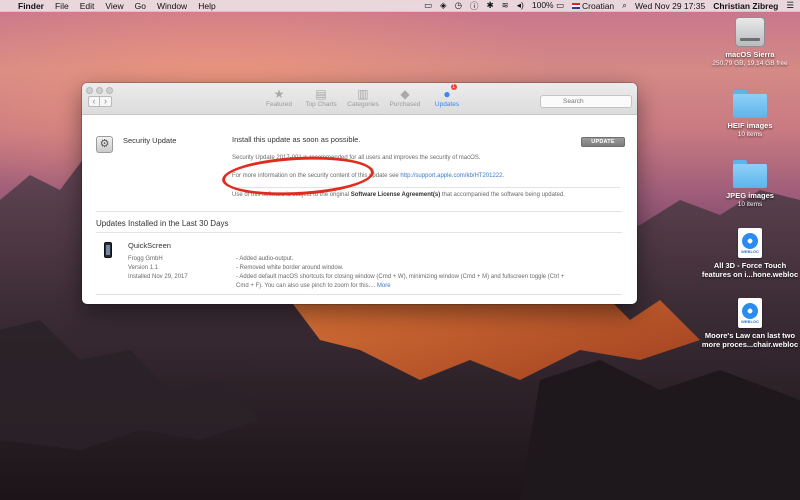 Image resolution: width=800 pixels, height=500 pixels. I want to click on update-name: Security Update, so click(150, 140).